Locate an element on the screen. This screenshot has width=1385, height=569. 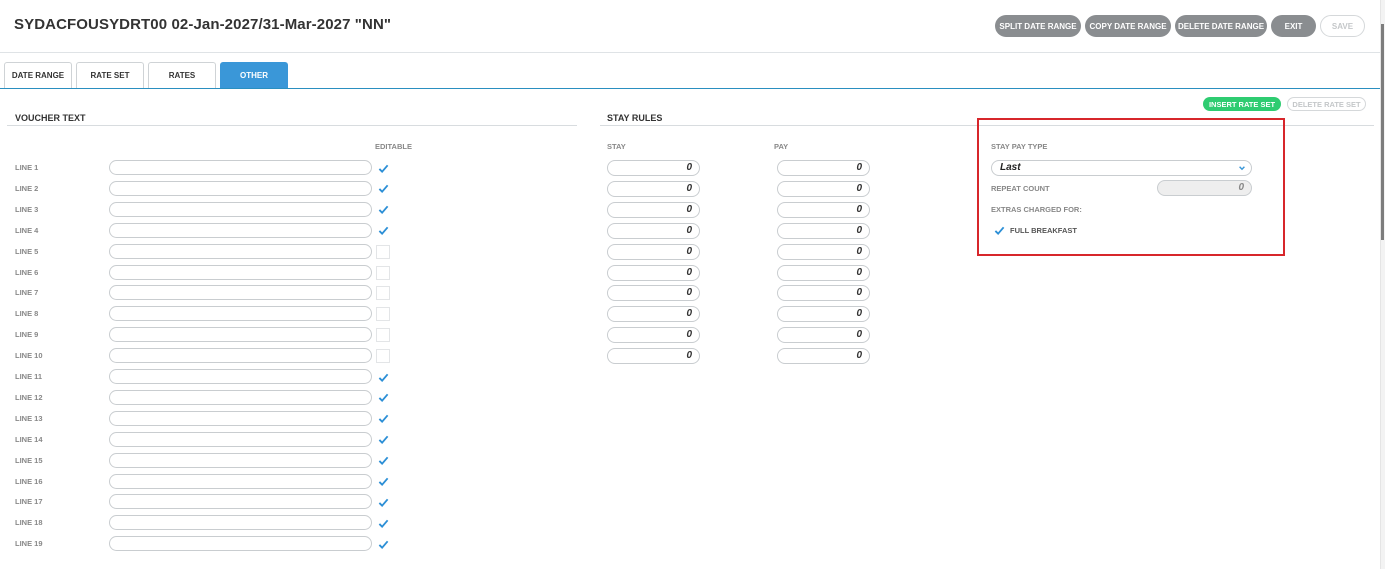
highlight-box is located at coordinates (1131, 187).